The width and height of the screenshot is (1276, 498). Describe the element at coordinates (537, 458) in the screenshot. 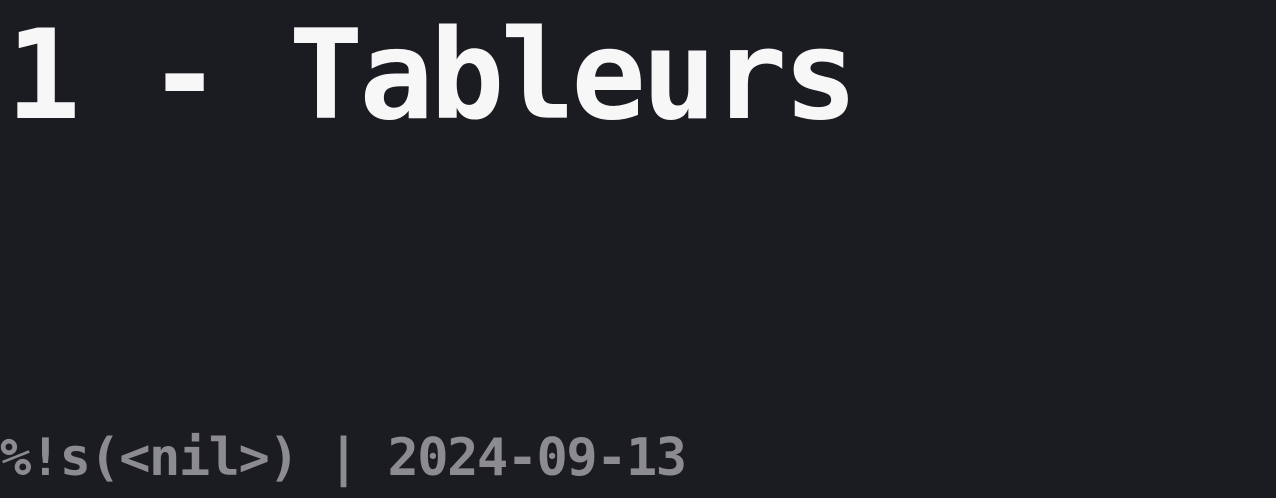

I see `post-date: 2024-09-13` at that location.